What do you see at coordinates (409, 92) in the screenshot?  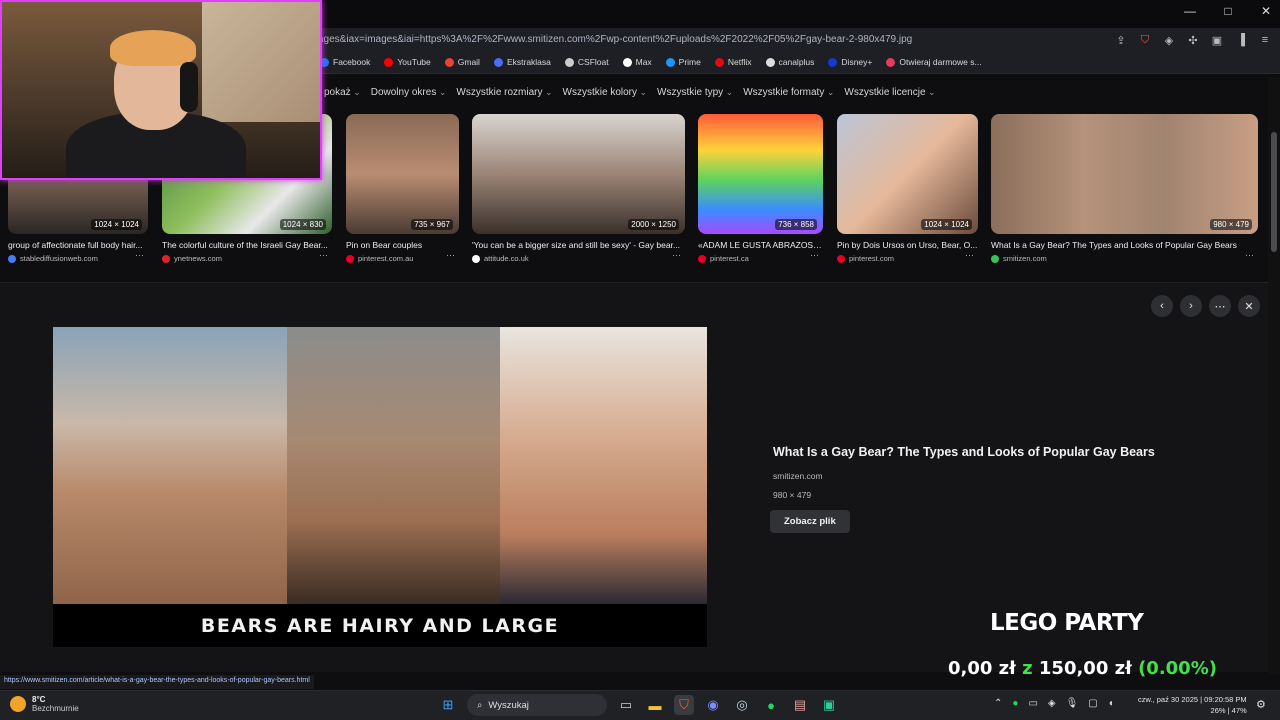 I see `filter-dropdown: Dowolny okres` at bounding box center [409, 92].